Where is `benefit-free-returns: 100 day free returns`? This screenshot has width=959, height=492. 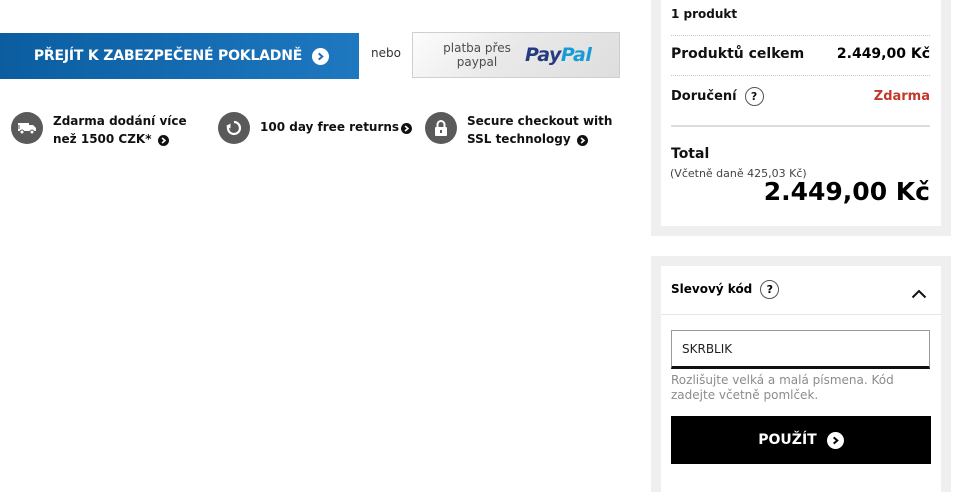 benefit-free-returns: 100 day free returns is located at coordinates (315, 128).